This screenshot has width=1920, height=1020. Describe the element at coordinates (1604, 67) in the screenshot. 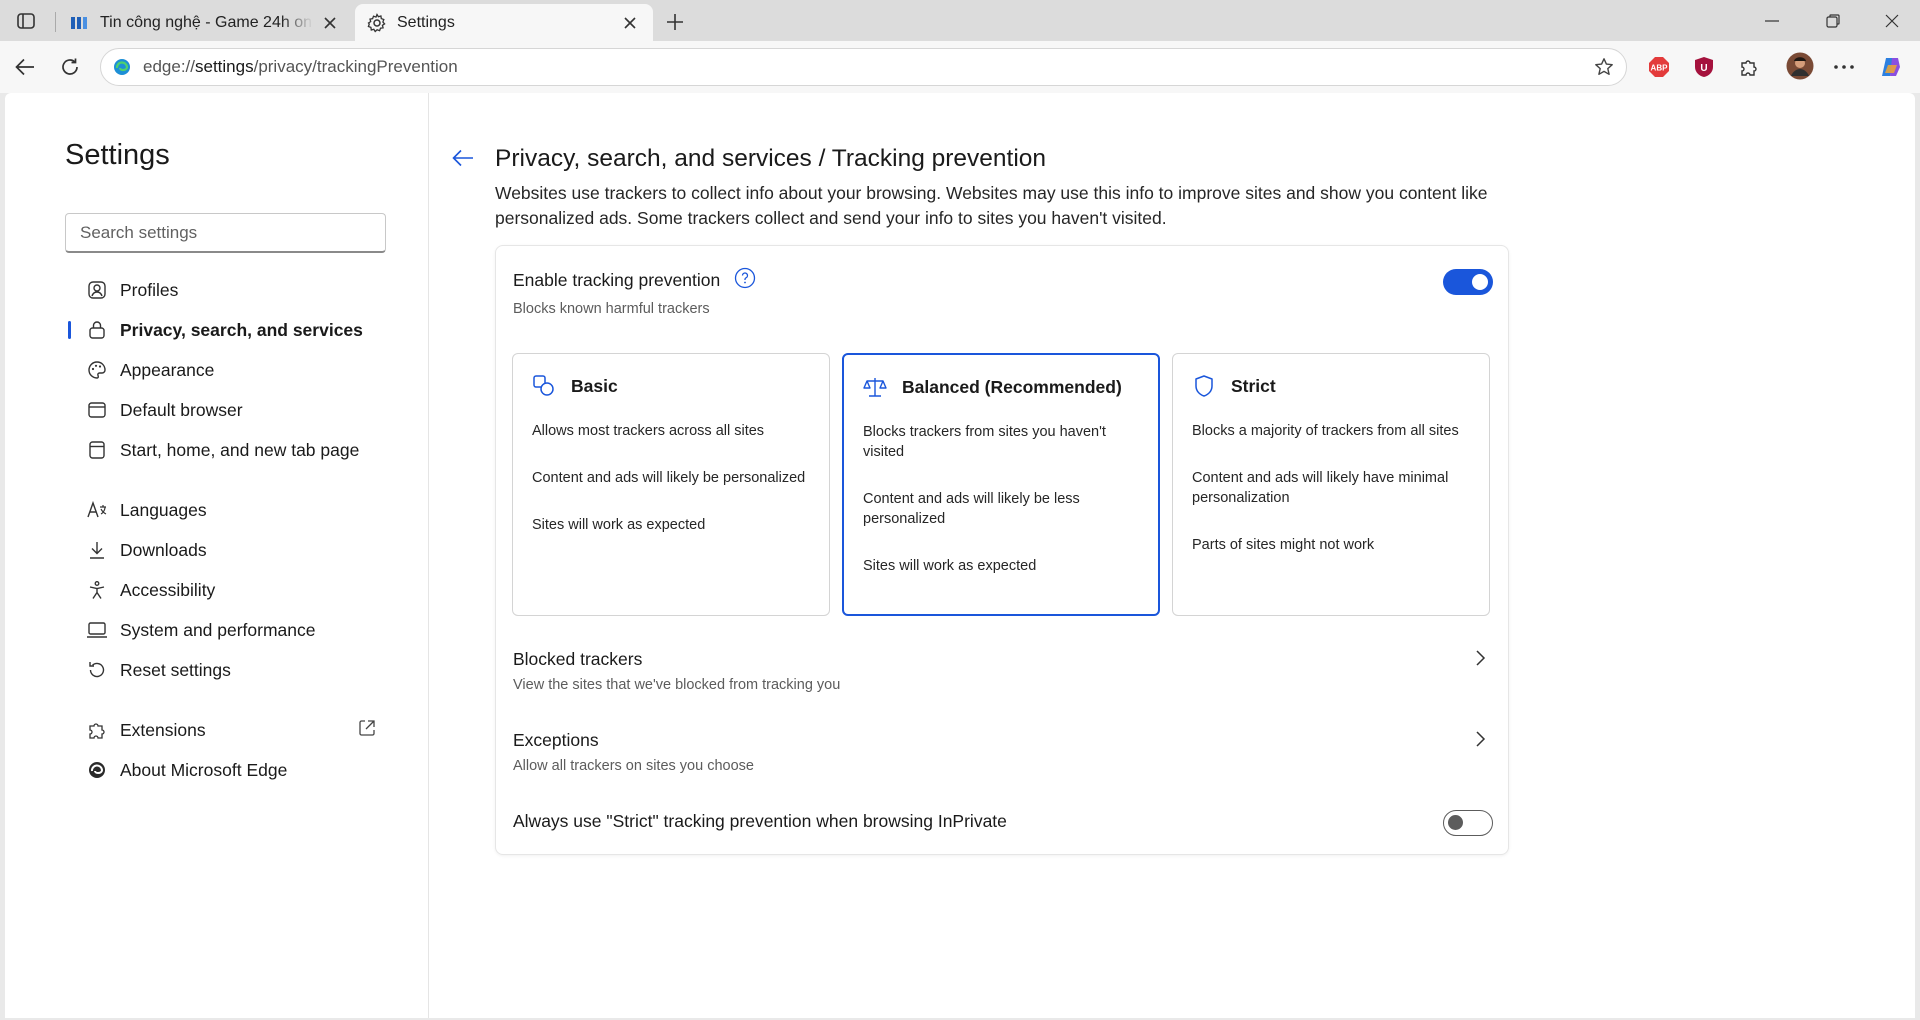

I see `favorite-star-icon` at that location.